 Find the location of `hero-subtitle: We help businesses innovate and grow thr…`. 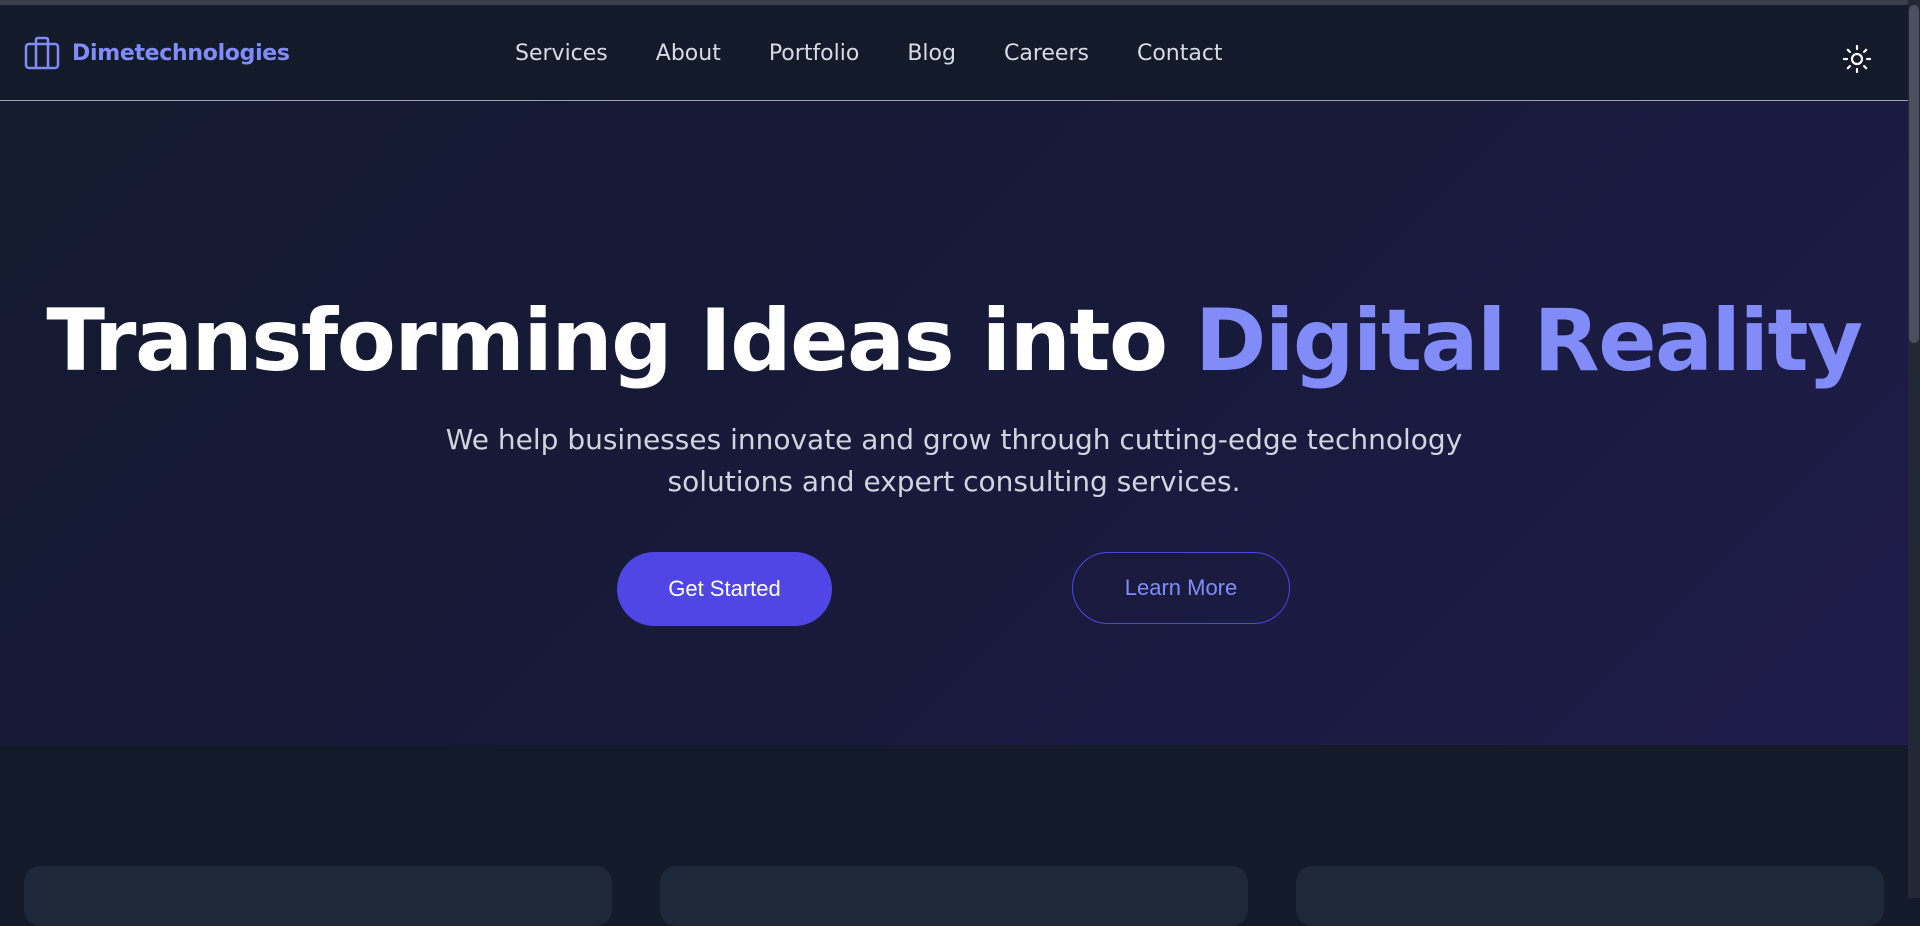

hero-subtitle: We help businesses innovate and grow thr… is located at coordinates (954, 461).